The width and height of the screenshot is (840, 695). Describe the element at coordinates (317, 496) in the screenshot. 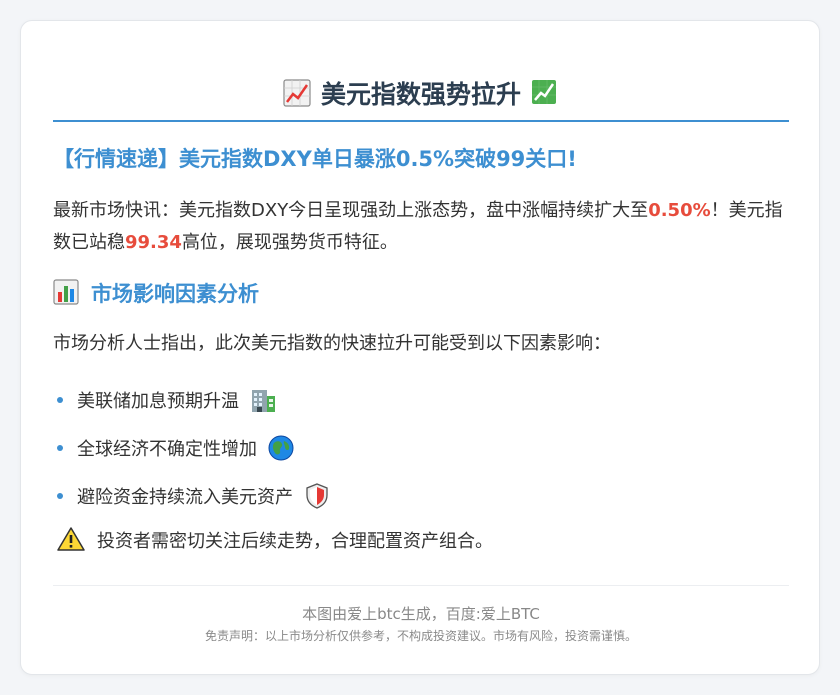

I see `shield-icon` at that location.